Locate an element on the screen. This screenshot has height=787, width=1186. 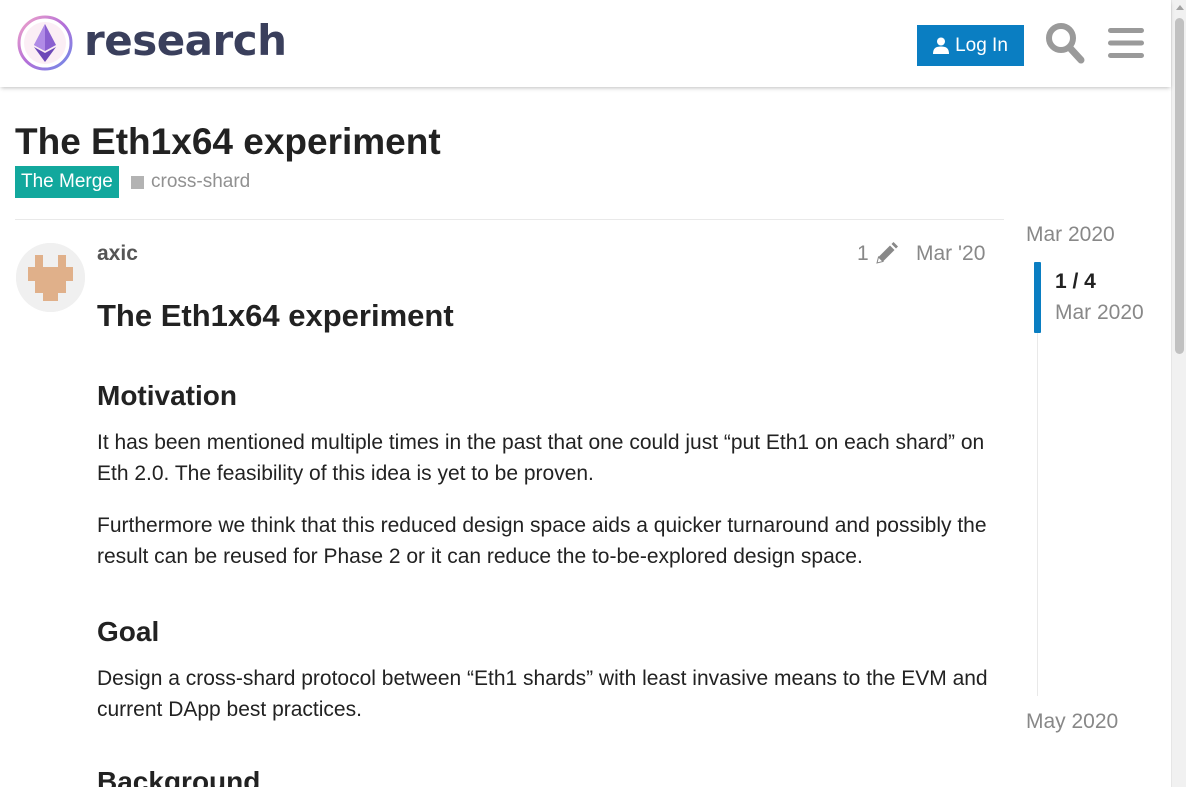
timeline-position: 1 / 4 is located at coordinates (1075, 281).